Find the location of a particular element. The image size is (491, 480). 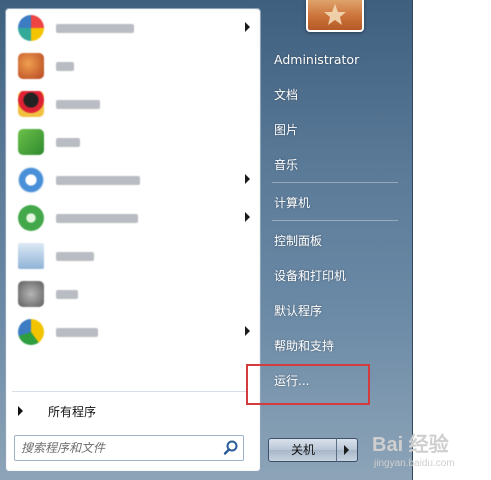

blue-circle-app-icon is located at coordinates (31, 180).